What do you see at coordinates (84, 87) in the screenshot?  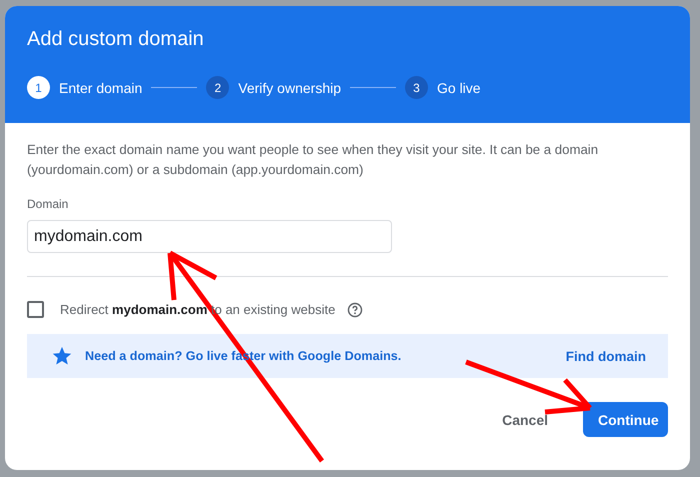 I see `step: 1 Enter domain` at bounding box center [84, 87].